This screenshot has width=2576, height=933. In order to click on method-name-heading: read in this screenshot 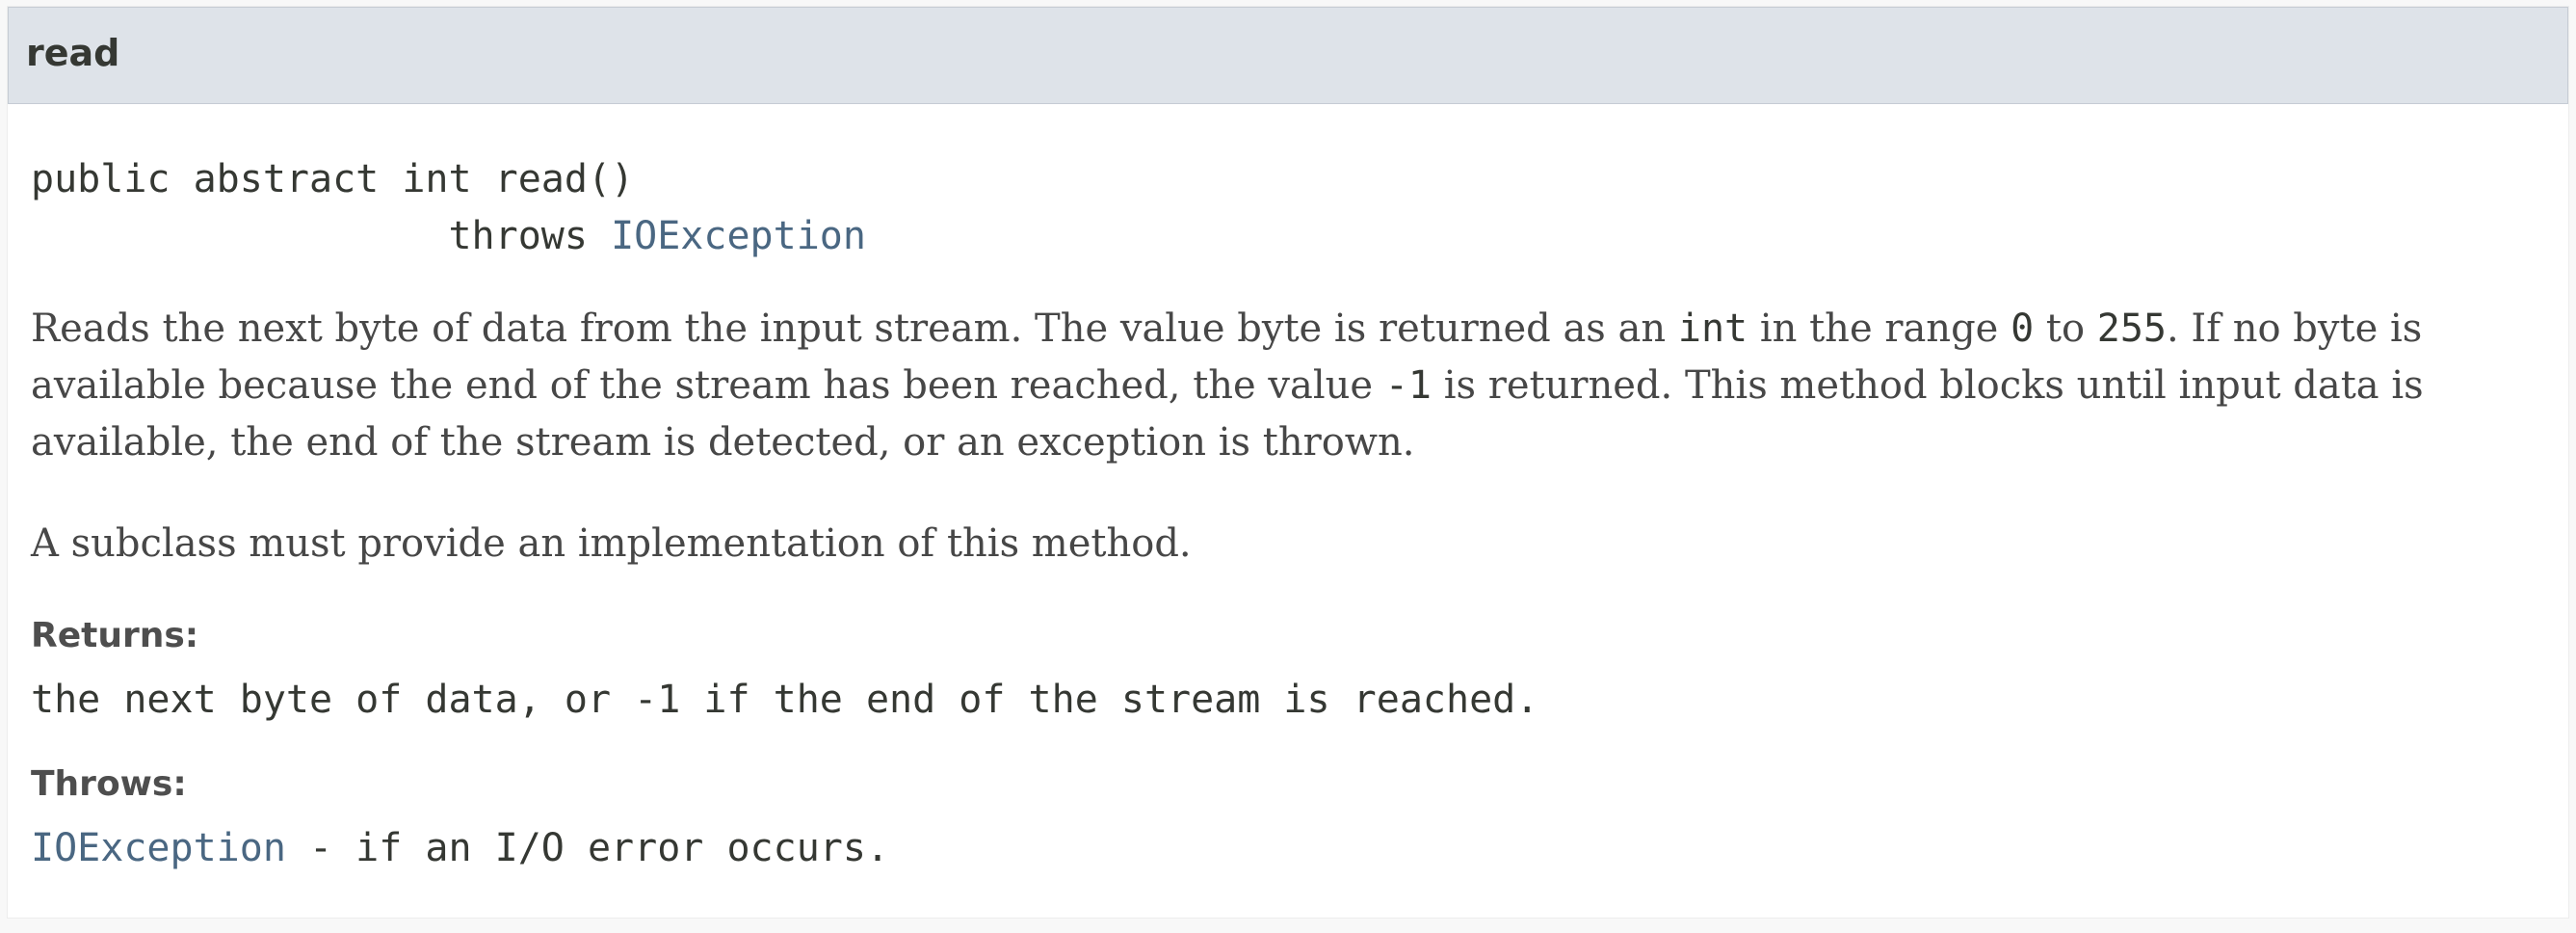, I will do `click(73, 53)`.